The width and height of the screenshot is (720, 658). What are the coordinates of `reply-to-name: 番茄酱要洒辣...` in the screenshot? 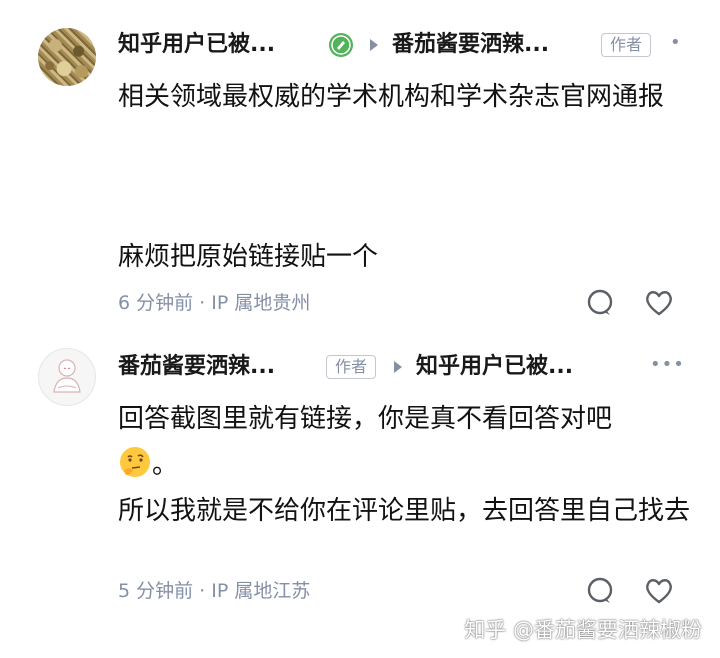 It's located at (470, 45).